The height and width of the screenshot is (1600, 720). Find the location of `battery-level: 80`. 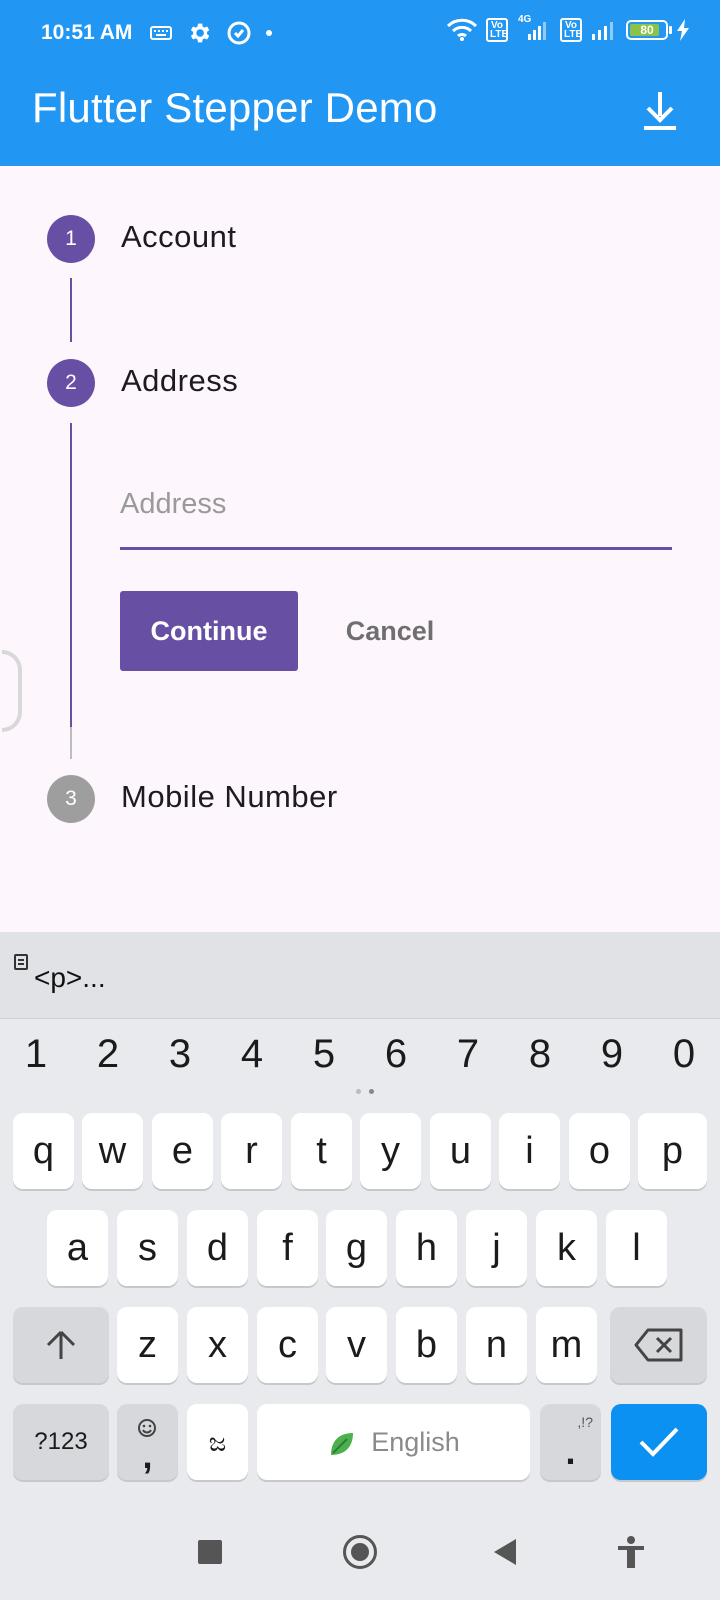

battery-level: 80 is located at coordinates (647, 30).